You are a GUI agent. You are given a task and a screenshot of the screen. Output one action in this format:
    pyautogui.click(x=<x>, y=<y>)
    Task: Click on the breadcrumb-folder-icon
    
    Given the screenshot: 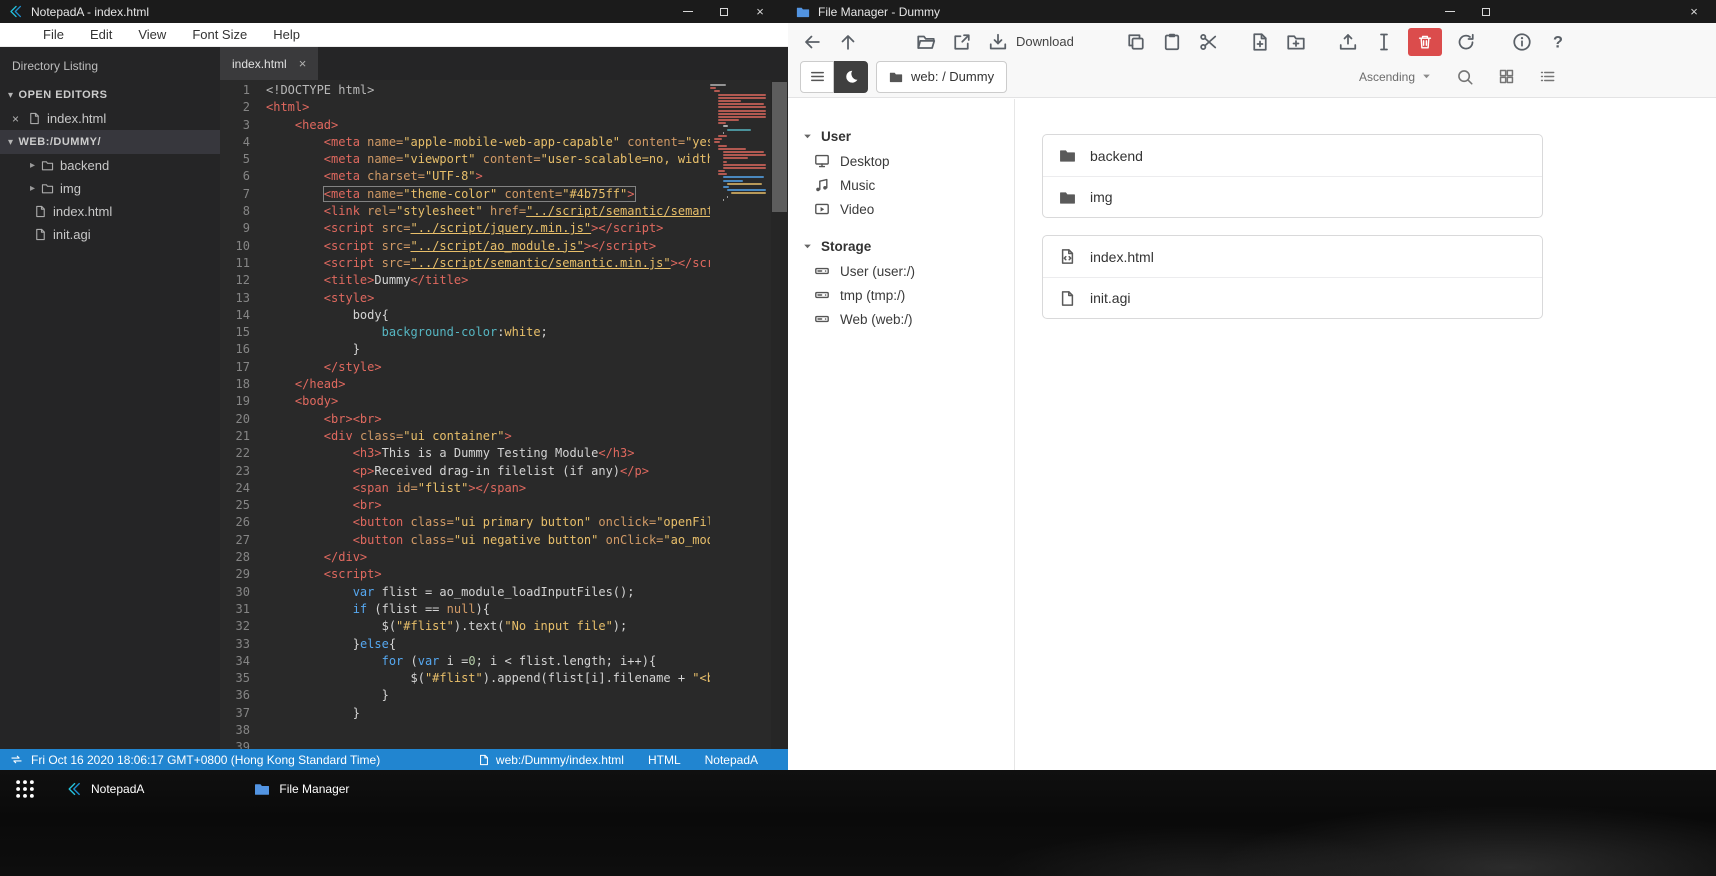 What is the action you would take?
    pyautogui.click(x=896, y=77)
    